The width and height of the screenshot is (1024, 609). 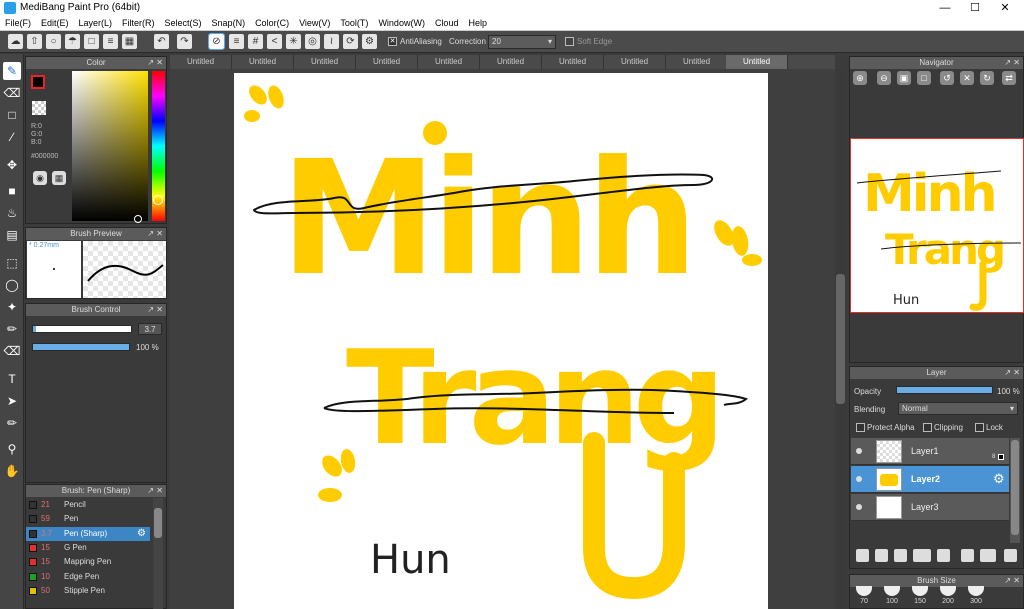 I want to click on tab-untitled-3: Untitled, so click(x=325, y=62).